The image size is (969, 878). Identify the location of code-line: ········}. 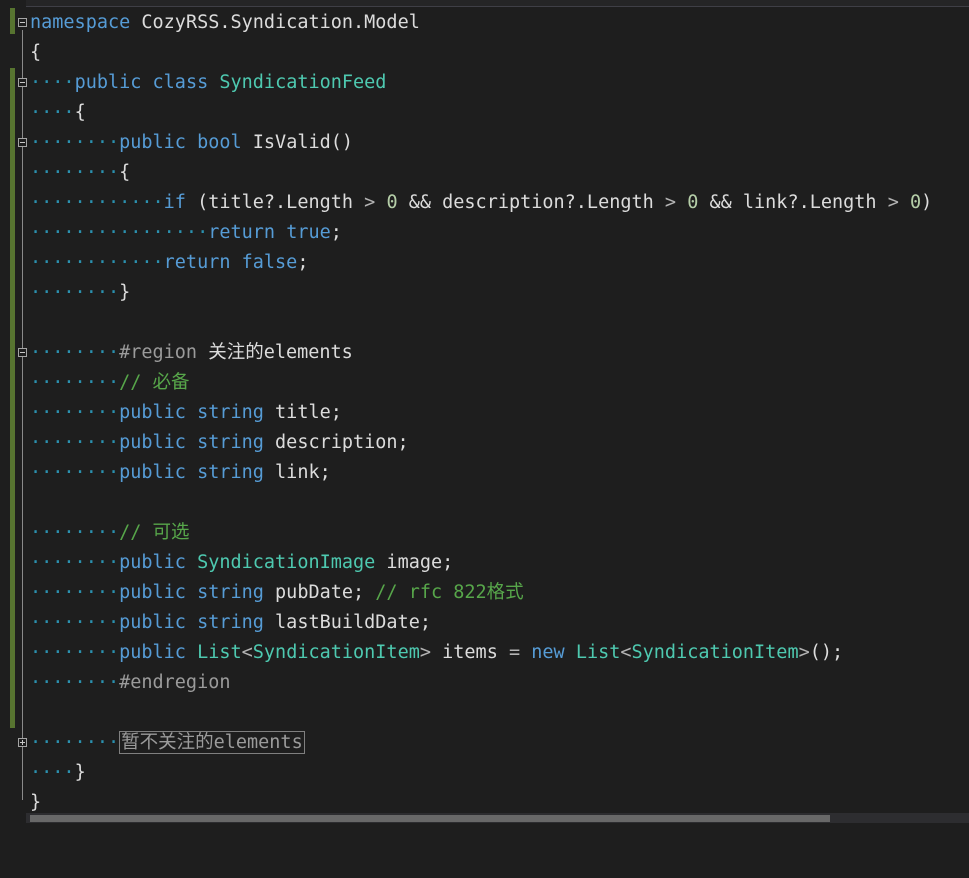
(80, 292).